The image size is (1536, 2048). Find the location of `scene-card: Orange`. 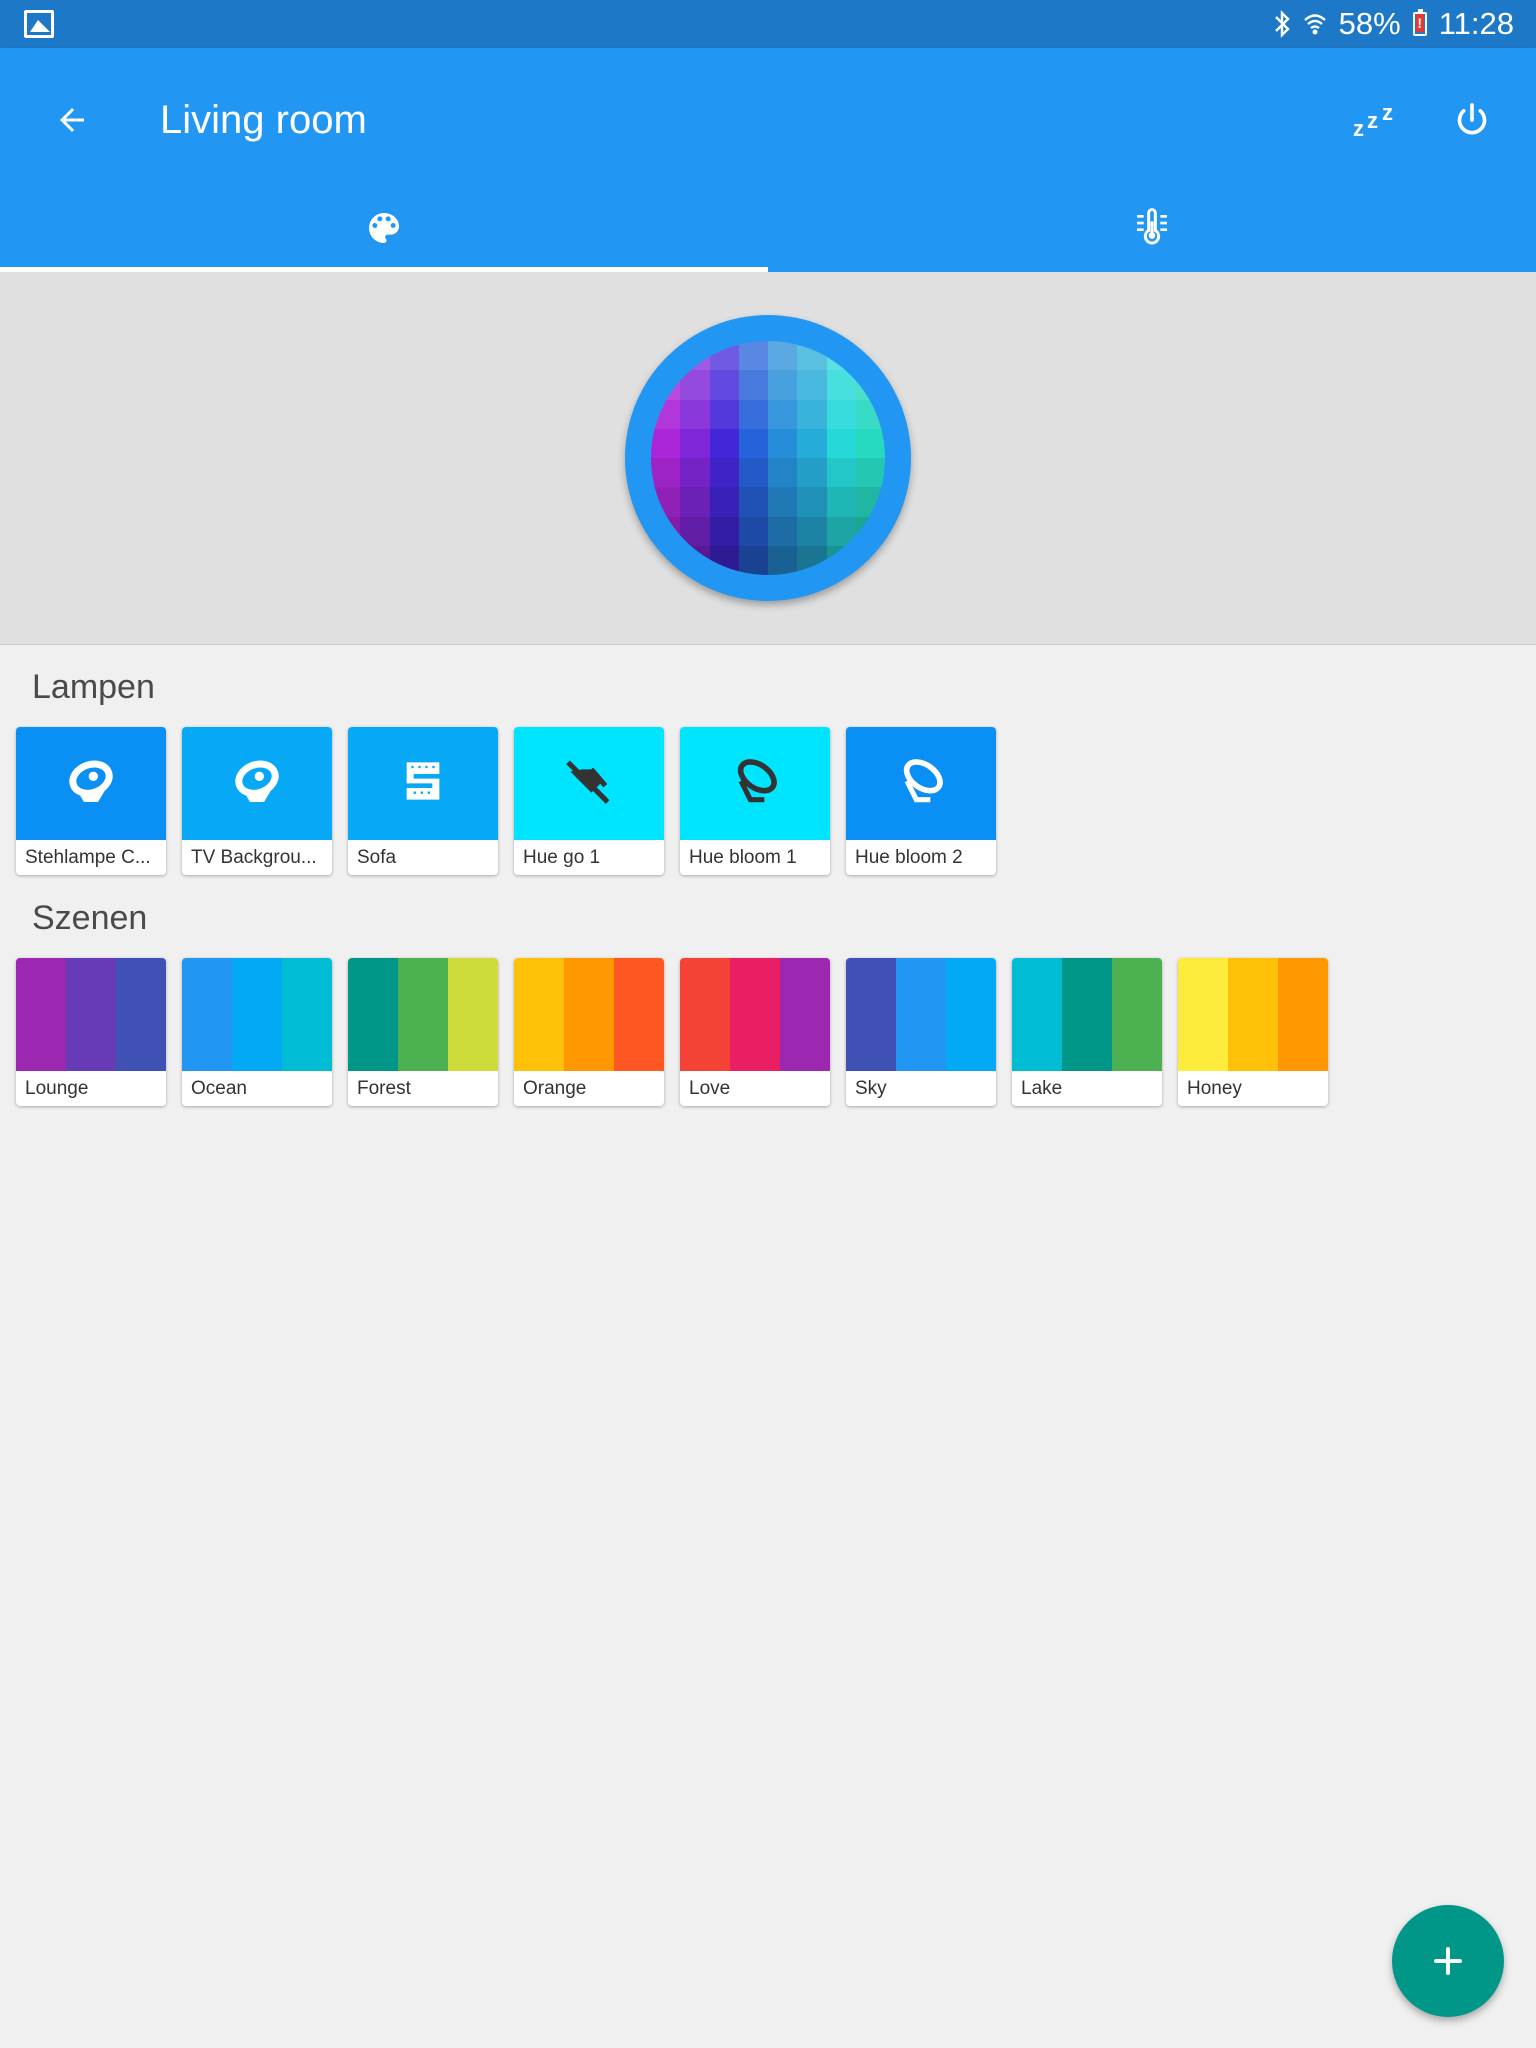

scene-card: Orange is located at coordinates (589, 1032).